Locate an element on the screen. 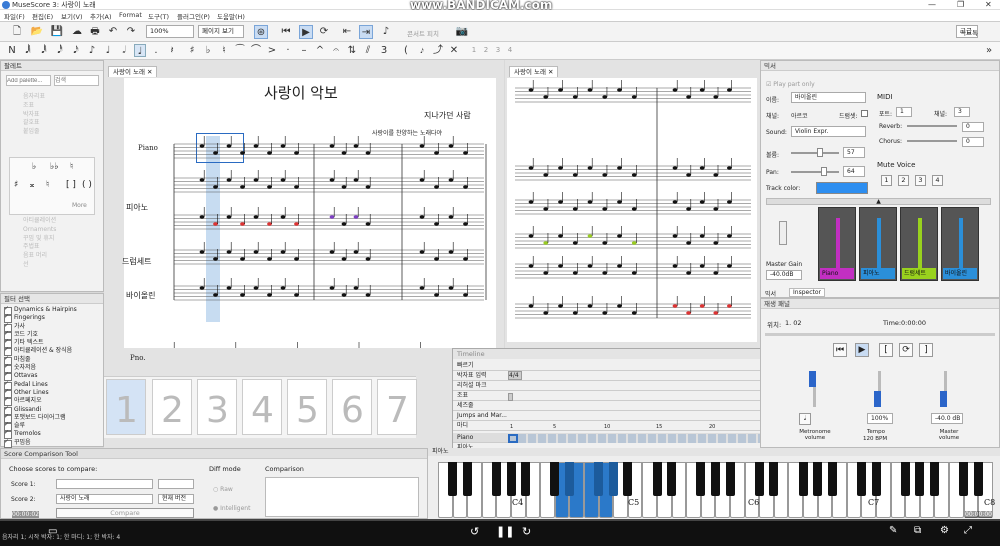 Image resolution: width=1000 pixels, height=546 pixels. channel-fader is located at coordinates (838, 244).